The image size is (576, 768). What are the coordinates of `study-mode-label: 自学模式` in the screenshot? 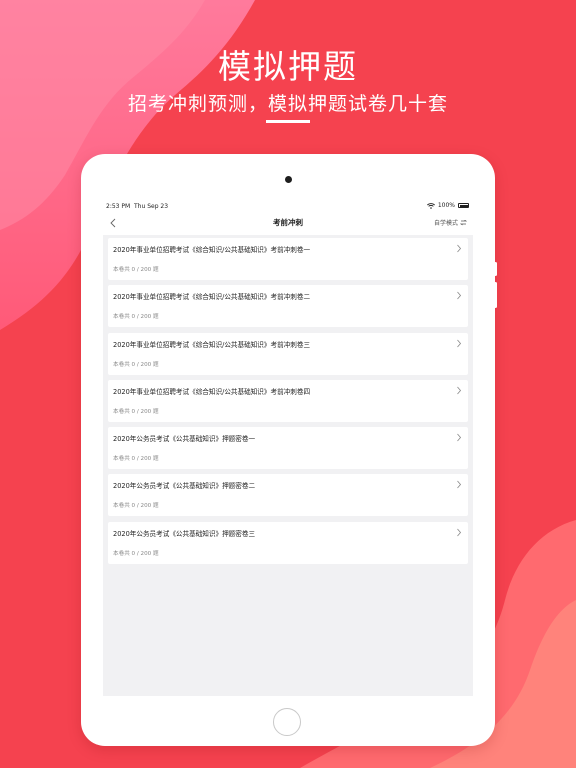 It's located at (445, 223).